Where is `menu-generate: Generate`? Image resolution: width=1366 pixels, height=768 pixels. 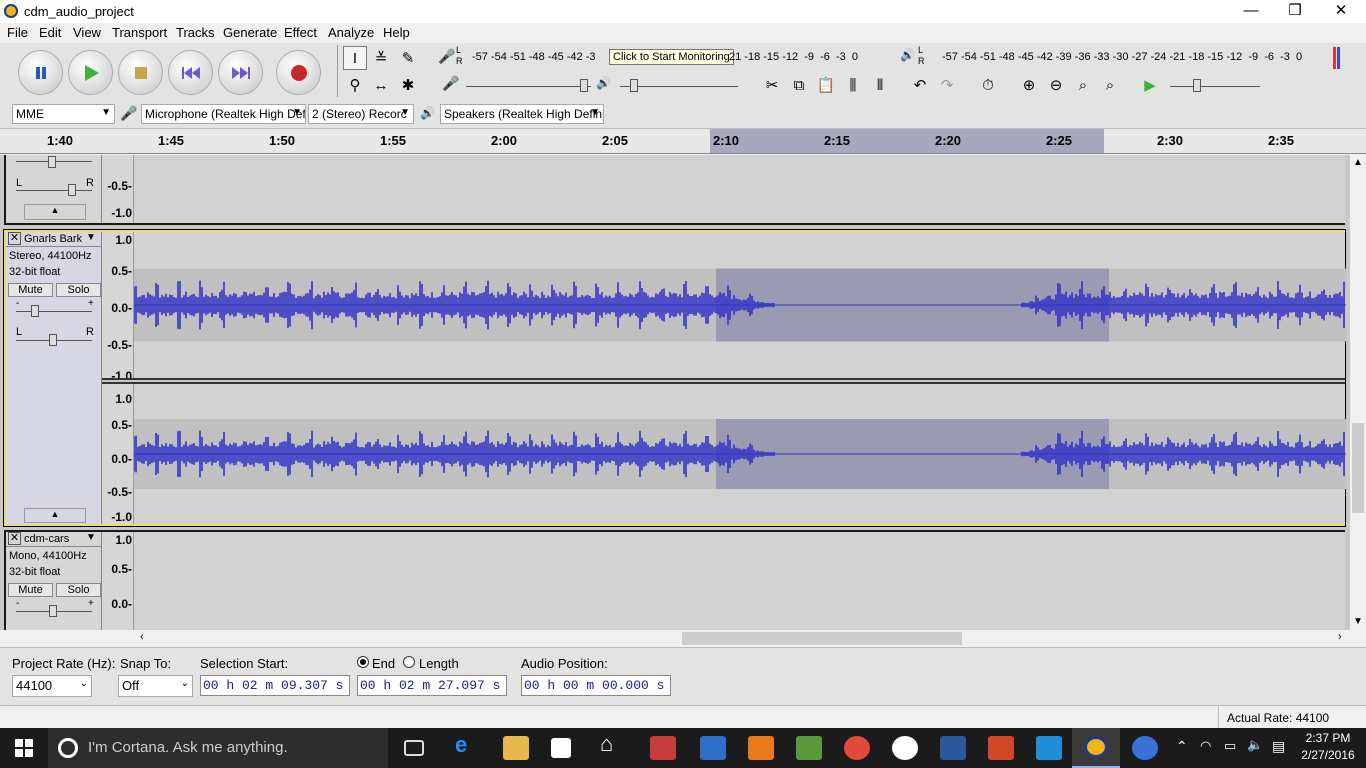 menu-generate: Generate is located at coordinates (250, 32).